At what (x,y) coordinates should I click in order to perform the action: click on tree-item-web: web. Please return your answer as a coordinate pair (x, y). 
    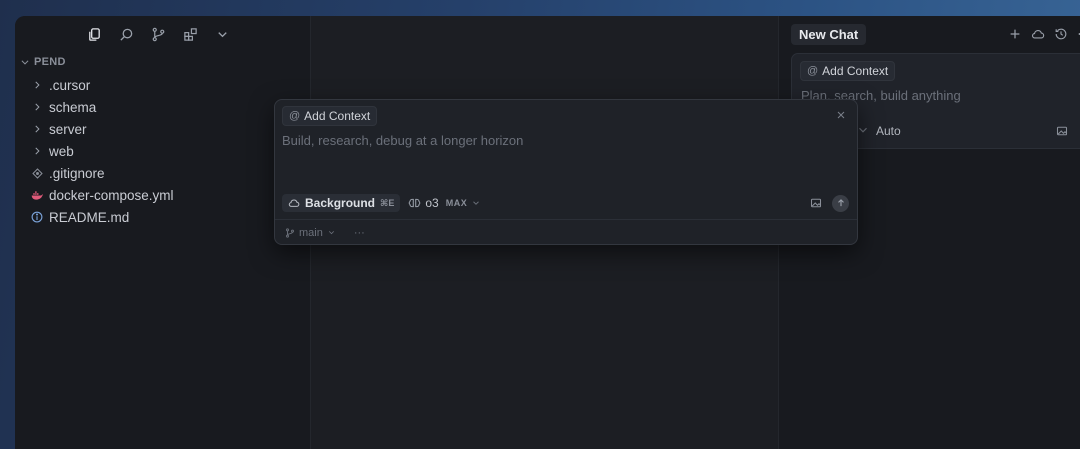
    Looking at the image, I should click on (162, 151).